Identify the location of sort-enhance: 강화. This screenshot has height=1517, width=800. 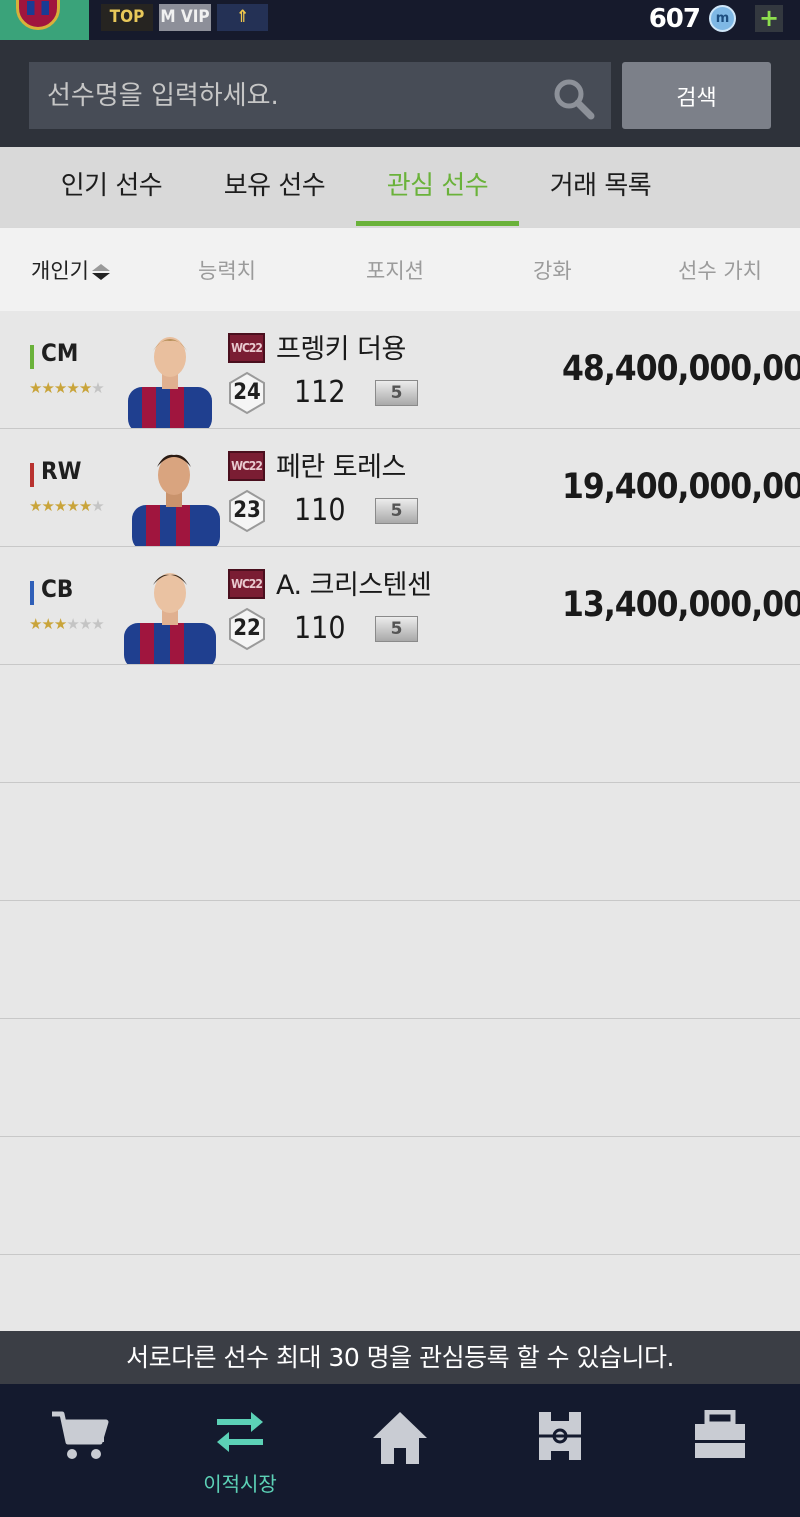
(552, 271).